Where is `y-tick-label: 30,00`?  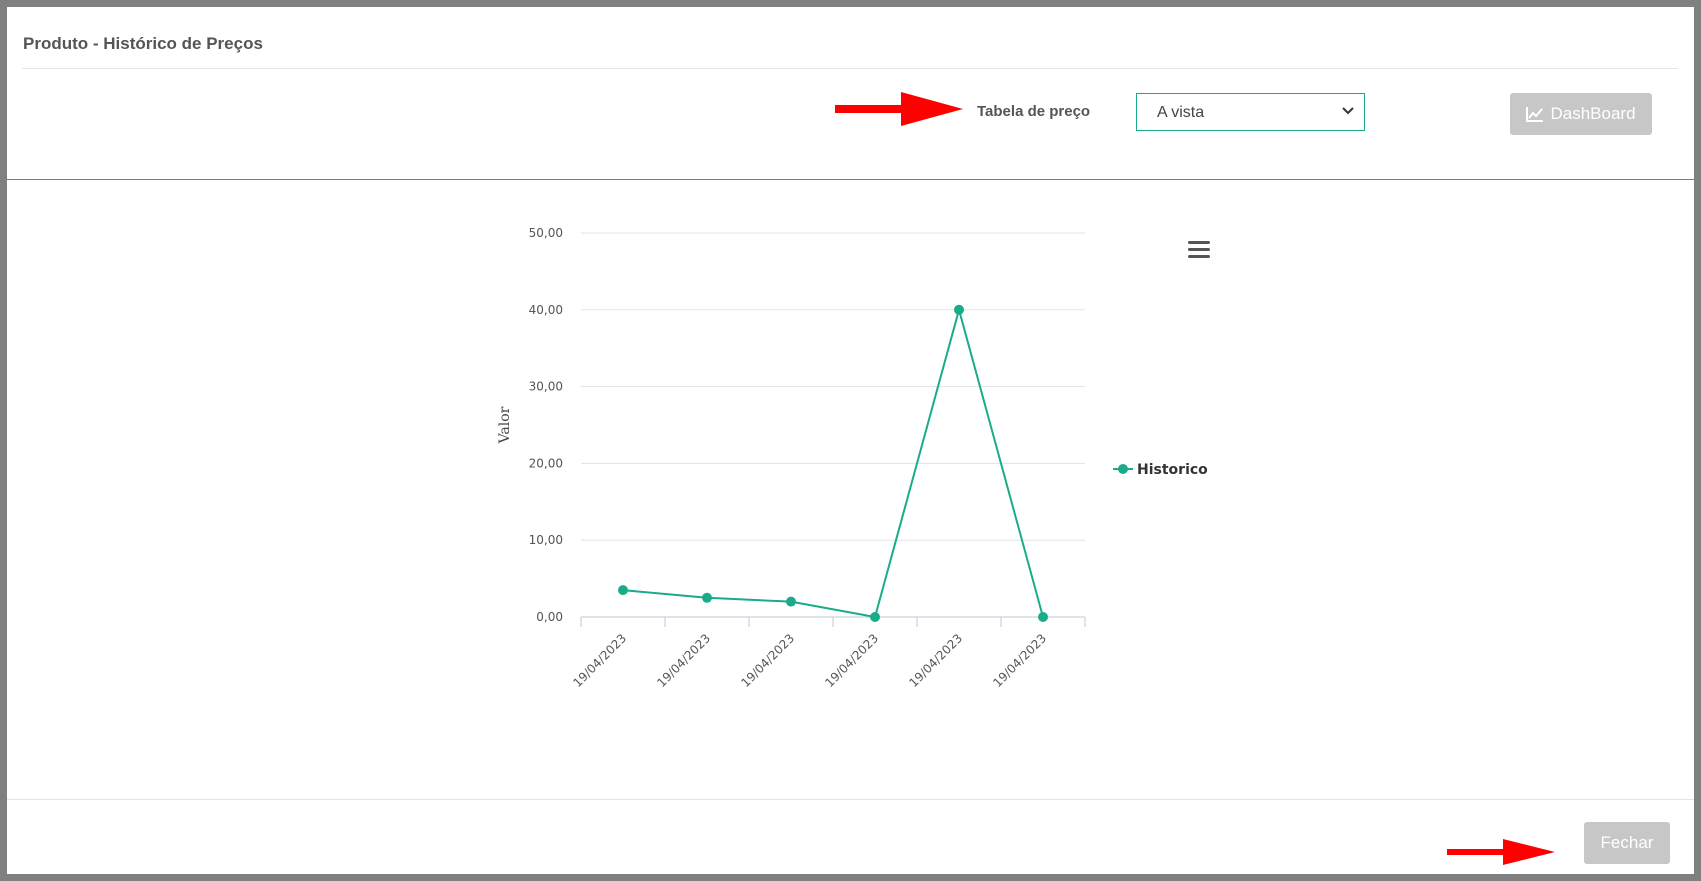 y-tick-label: 30,00 is located at coordinates (546, 387).